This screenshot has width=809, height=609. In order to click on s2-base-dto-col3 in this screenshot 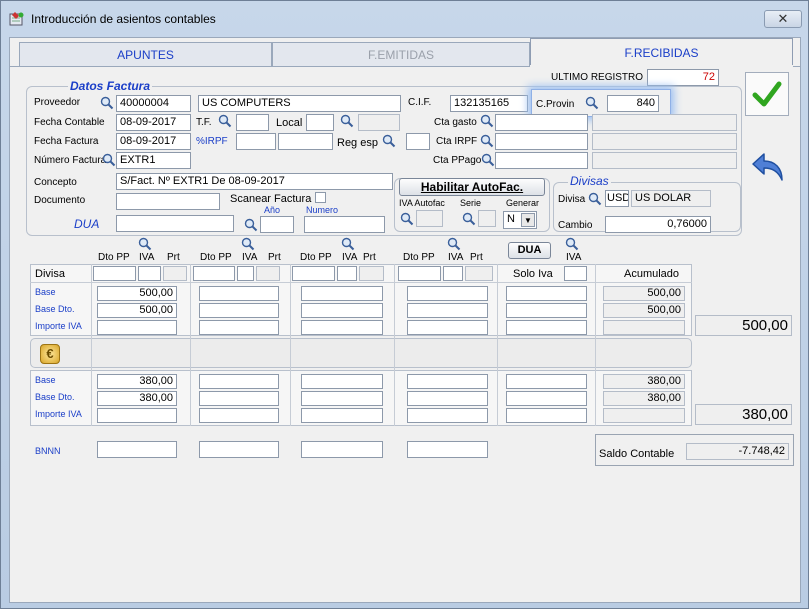, I will do `click(342, 398)`.